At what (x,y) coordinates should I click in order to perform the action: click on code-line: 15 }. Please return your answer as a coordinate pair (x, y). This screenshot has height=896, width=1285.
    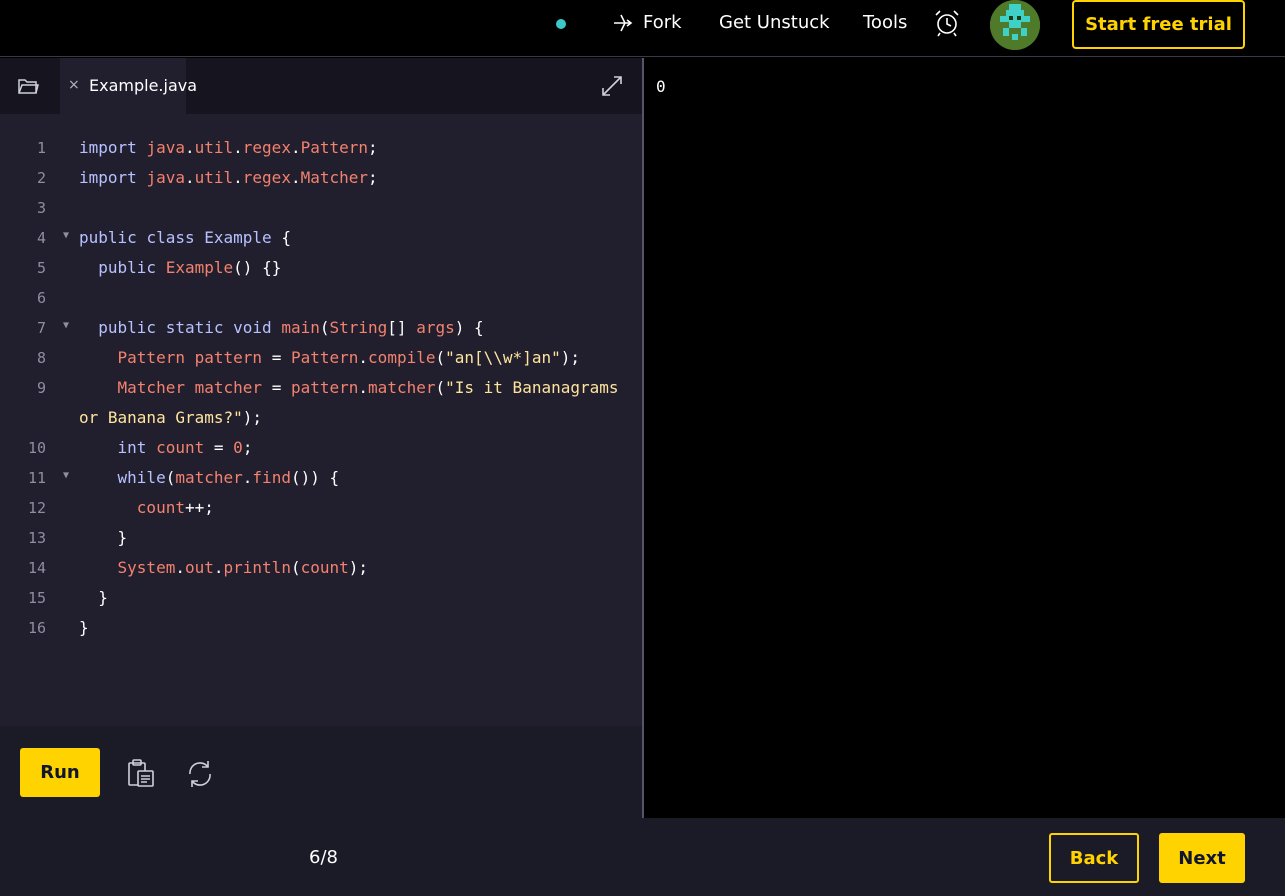
    Looking at the image, I should click on (321, 598).